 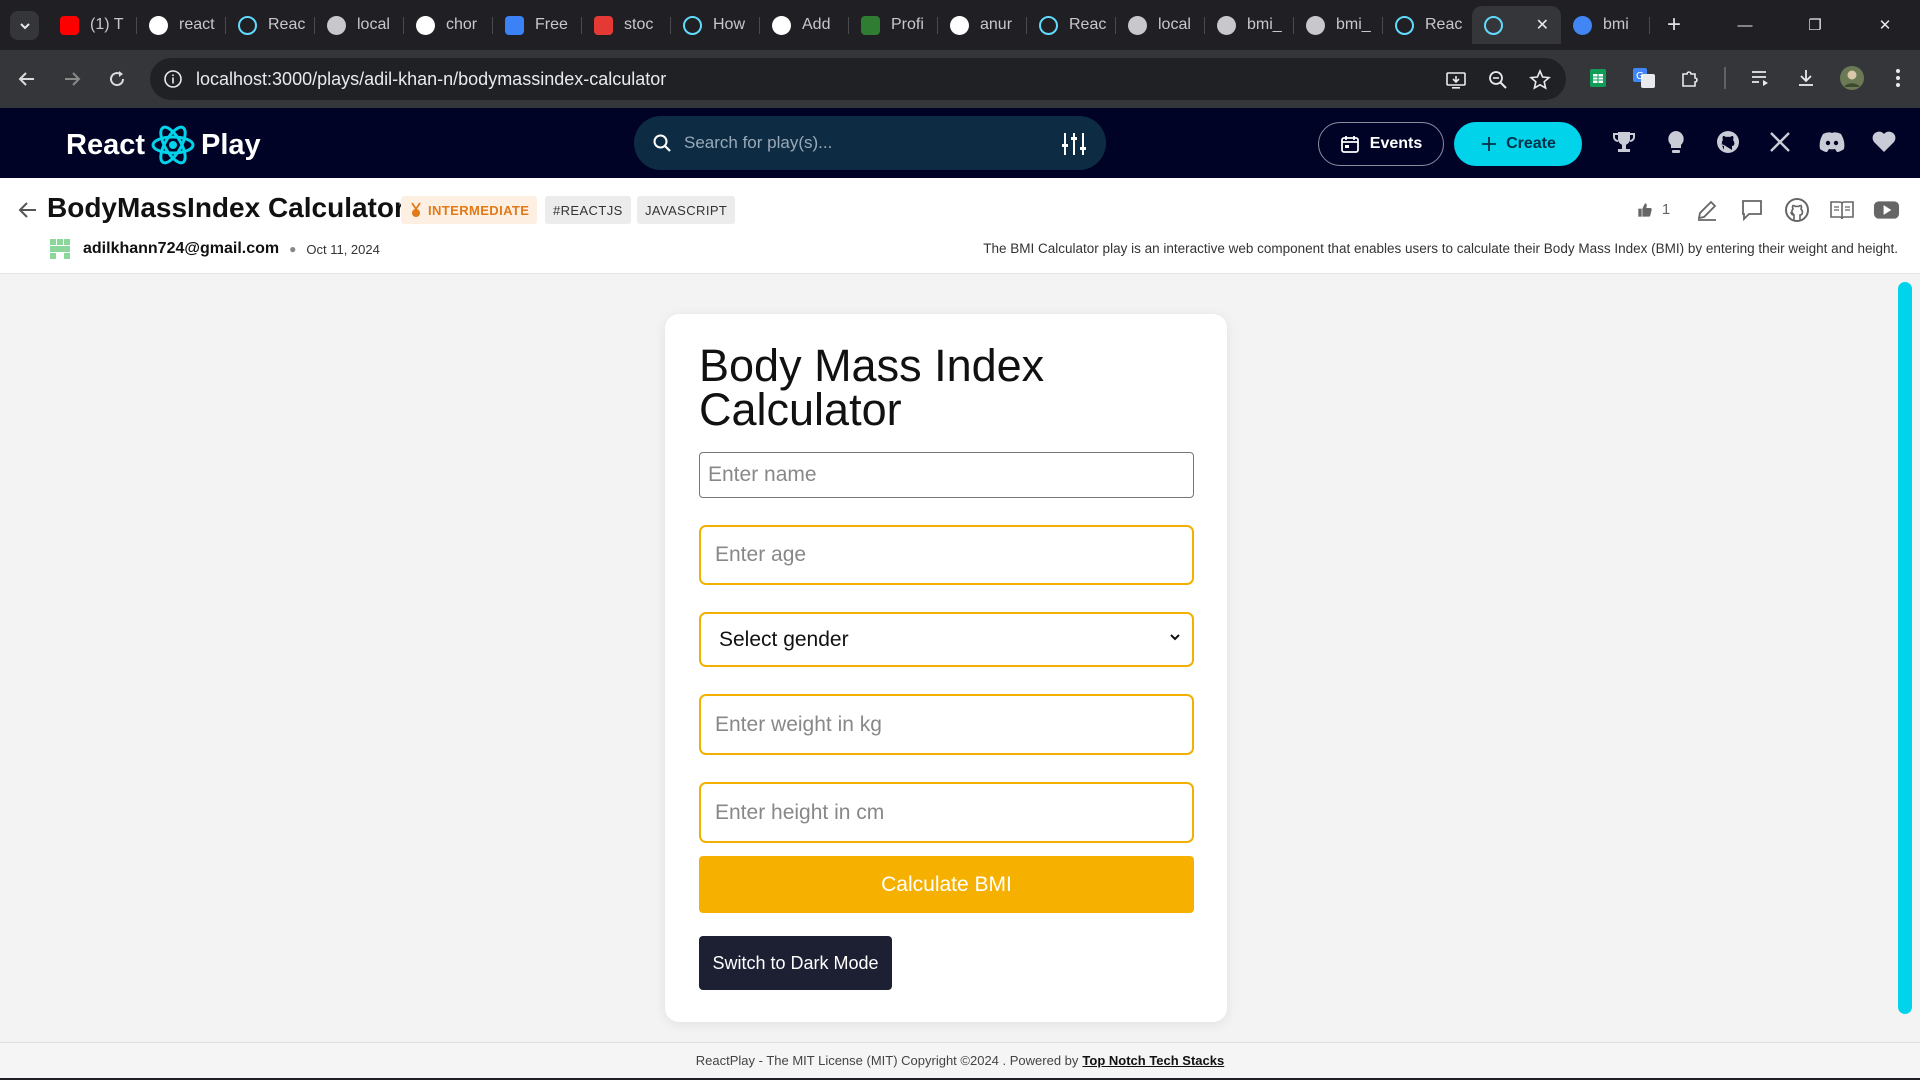 What do you see at coordinates (1898, 78) in the screenshot?
I see `browser-menu-icon` at bounding box center [1898, 78].